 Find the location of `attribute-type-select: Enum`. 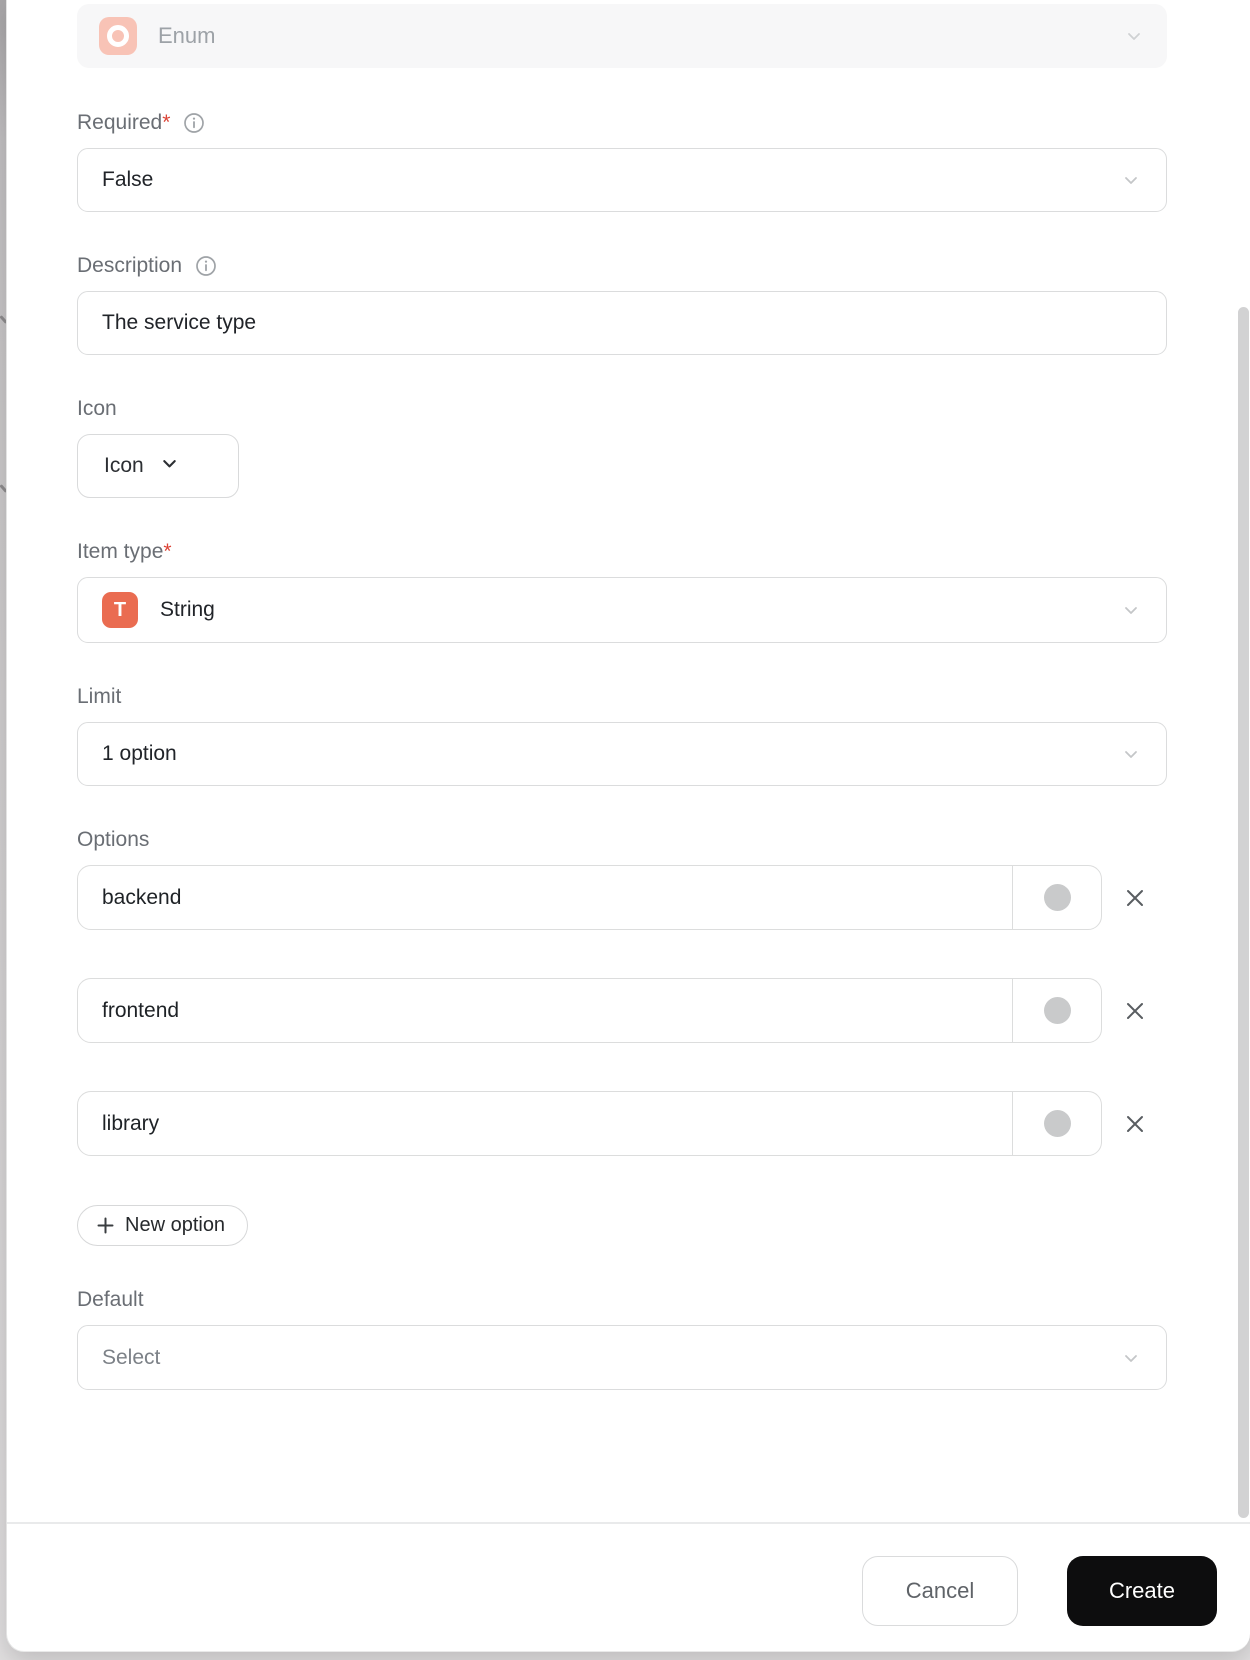

attribute-type-select: Enum is located at coordinates (622, 36).